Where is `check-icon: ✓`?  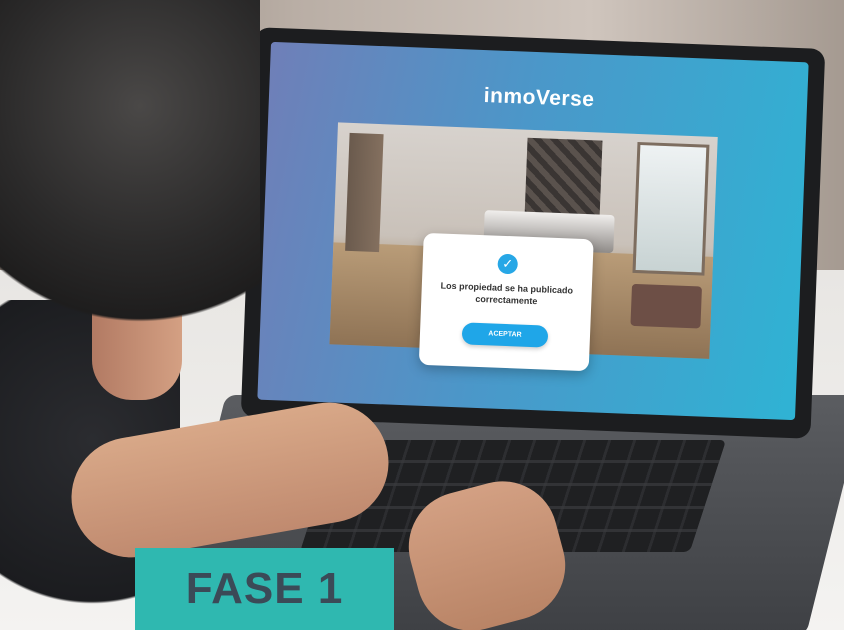 check-icon: ✓ is located at coordinates (508, 264).